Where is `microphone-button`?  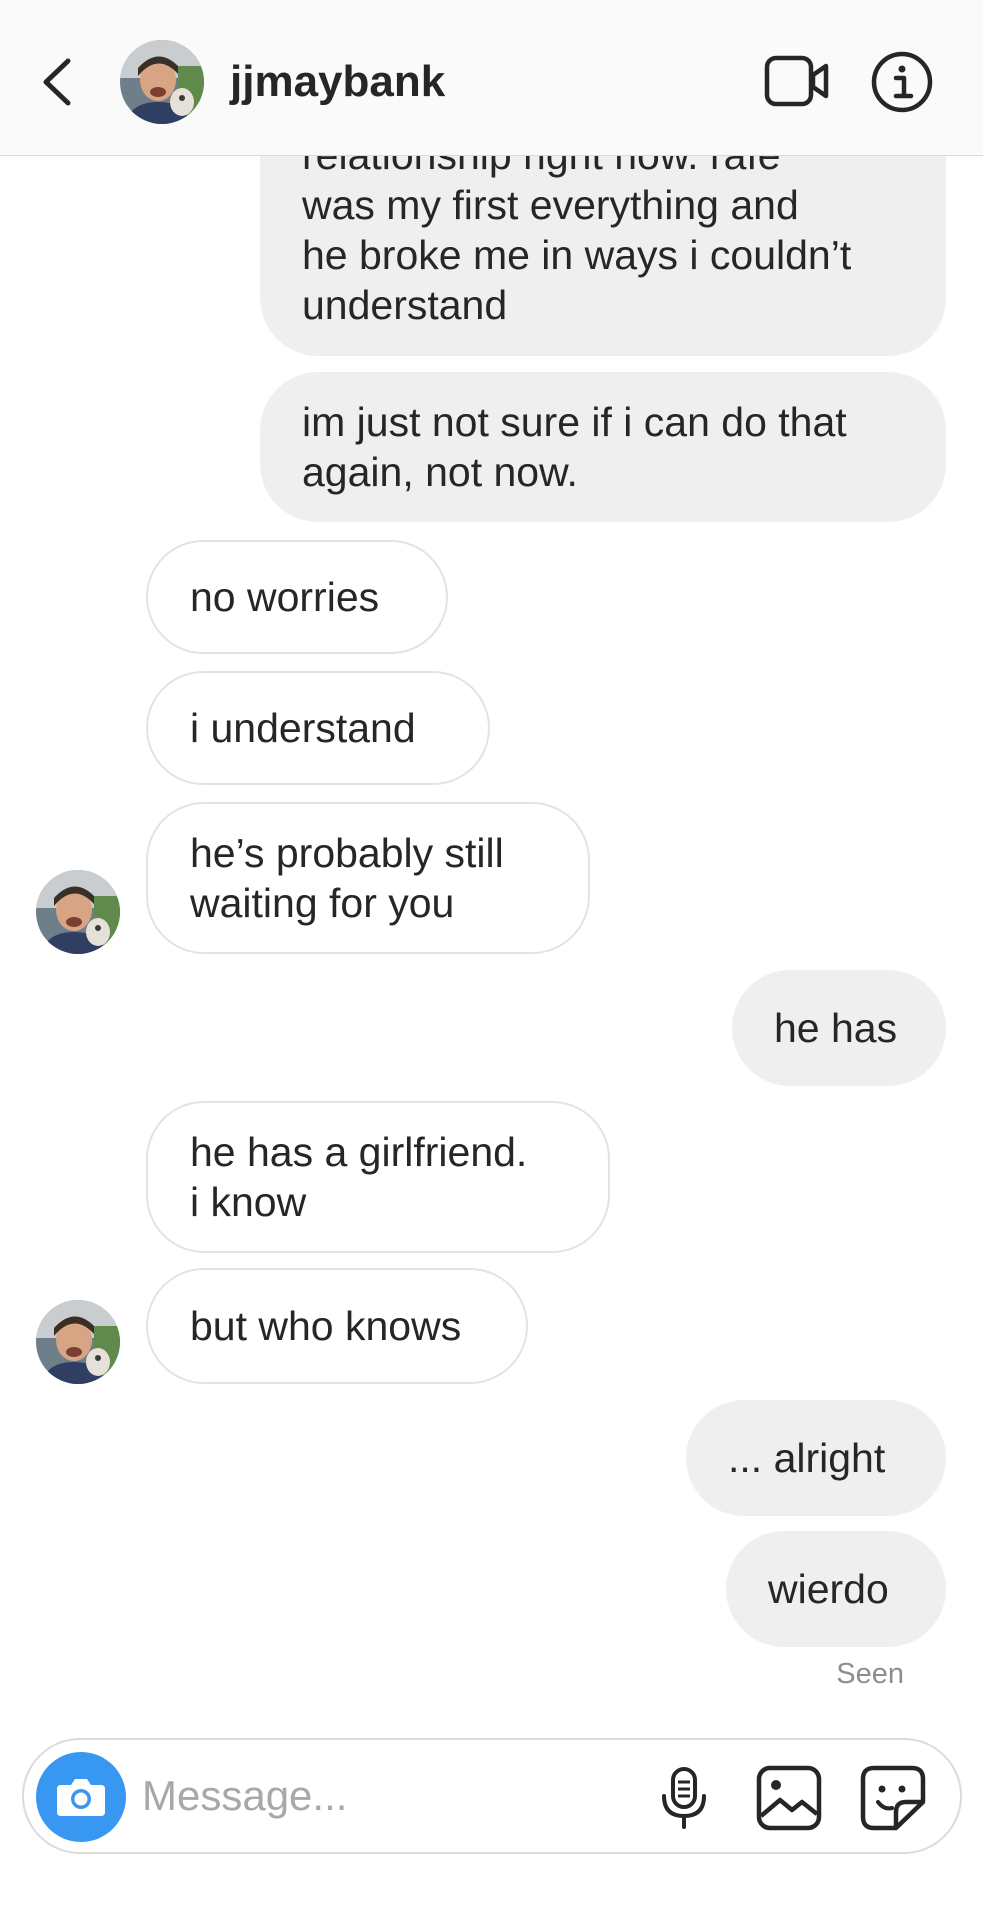 microphone-button is located at coordinates (684, 1798).